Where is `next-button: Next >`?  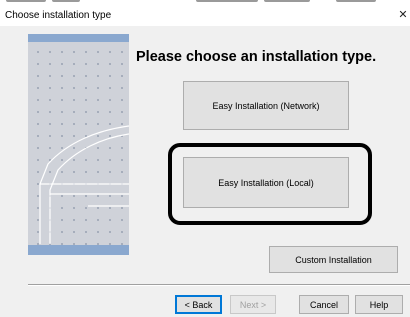
next-button: Next > is located at coordinates (253, 304).